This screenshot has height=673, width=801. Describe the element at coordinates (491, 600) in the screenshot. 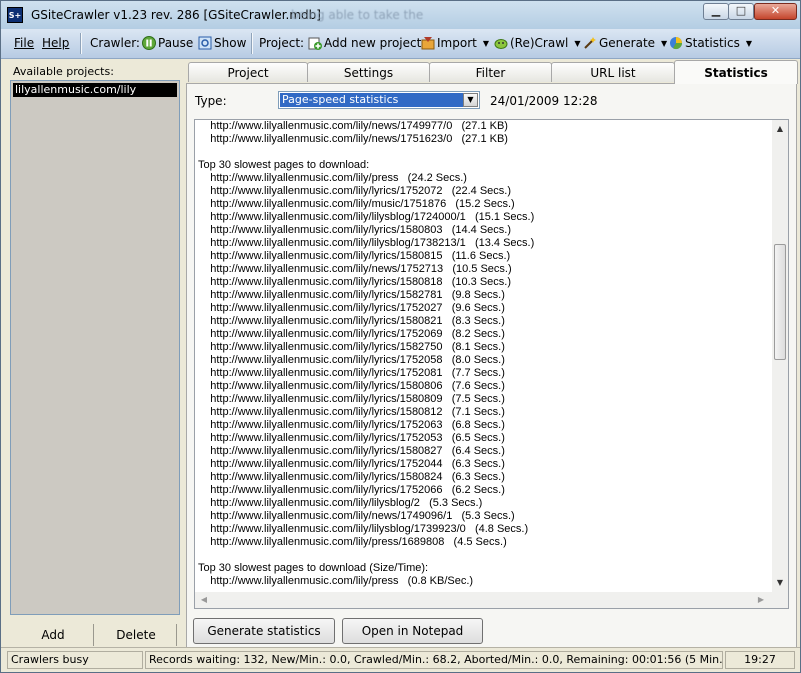

I see `horizontal-scrollbar: ◀ ▶` at that location.